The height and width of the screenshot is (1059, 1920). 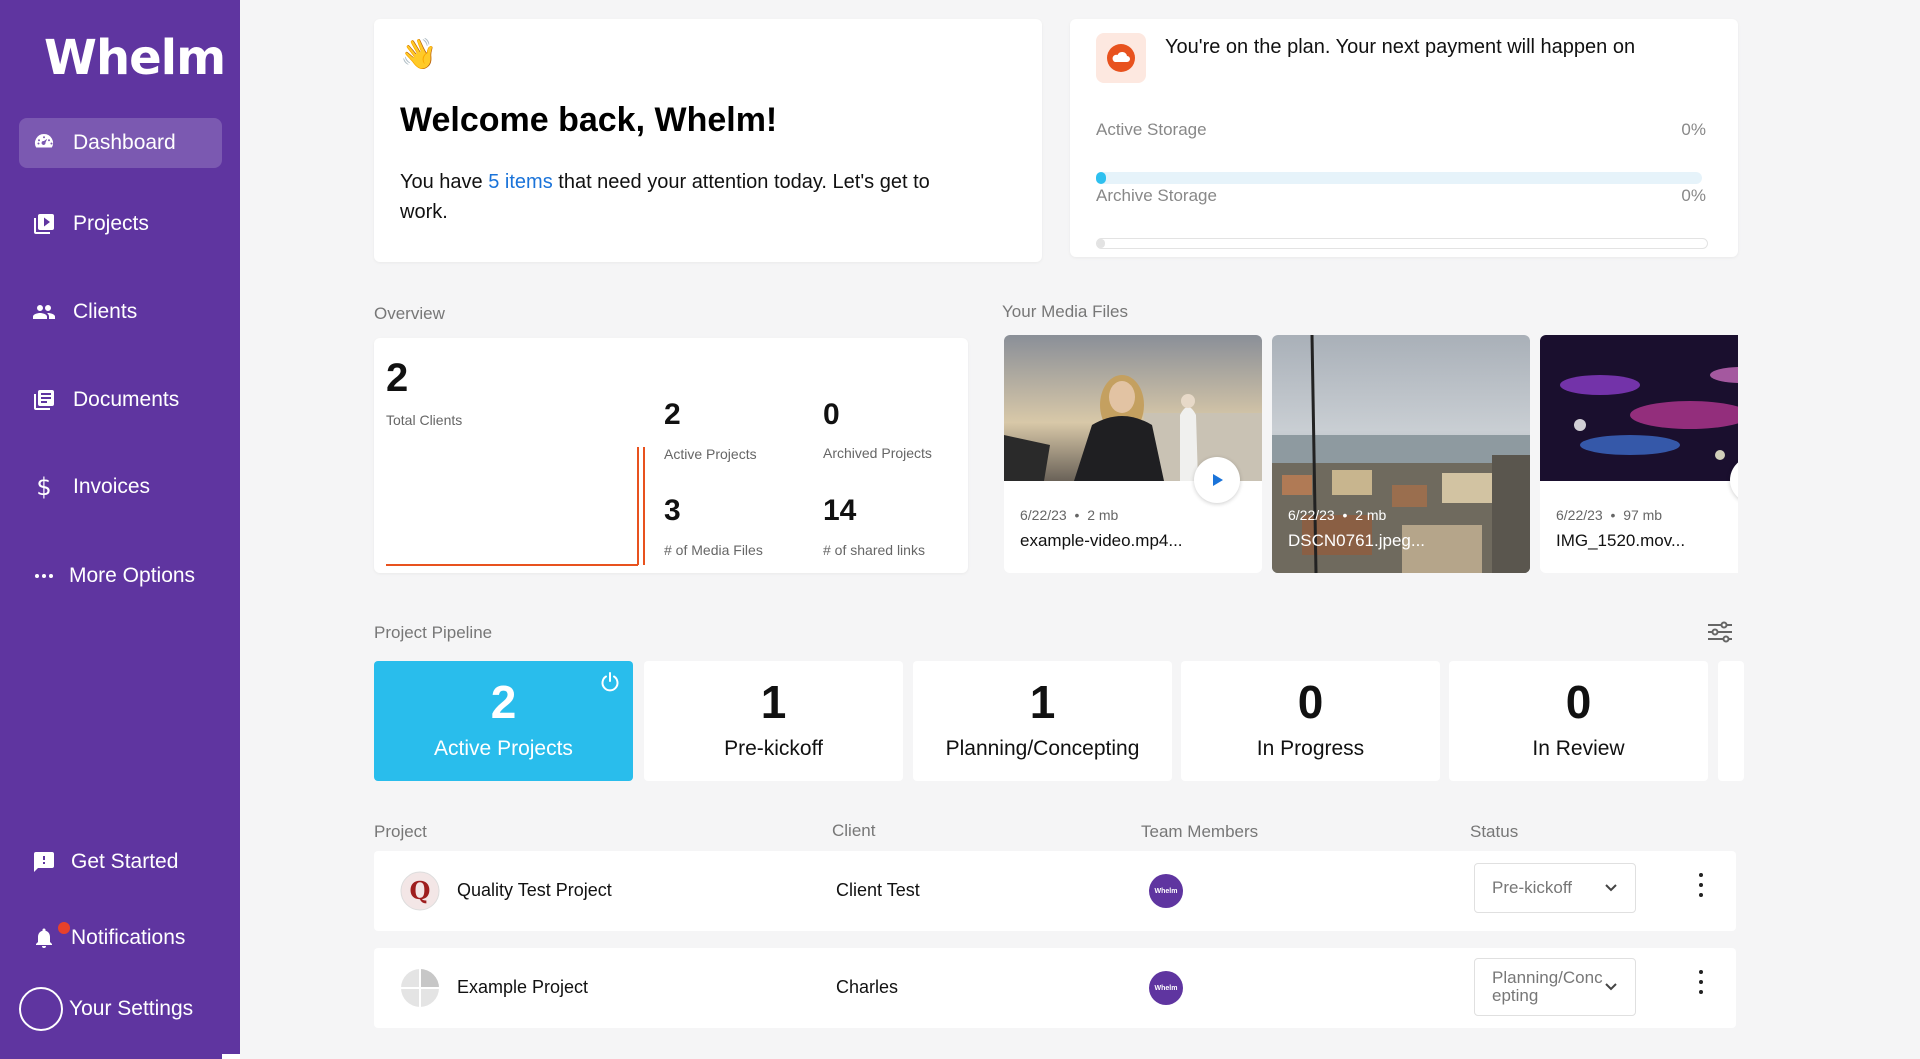 I want to click on sidebar-item-label: Notifications, so click(x=128, y=937).